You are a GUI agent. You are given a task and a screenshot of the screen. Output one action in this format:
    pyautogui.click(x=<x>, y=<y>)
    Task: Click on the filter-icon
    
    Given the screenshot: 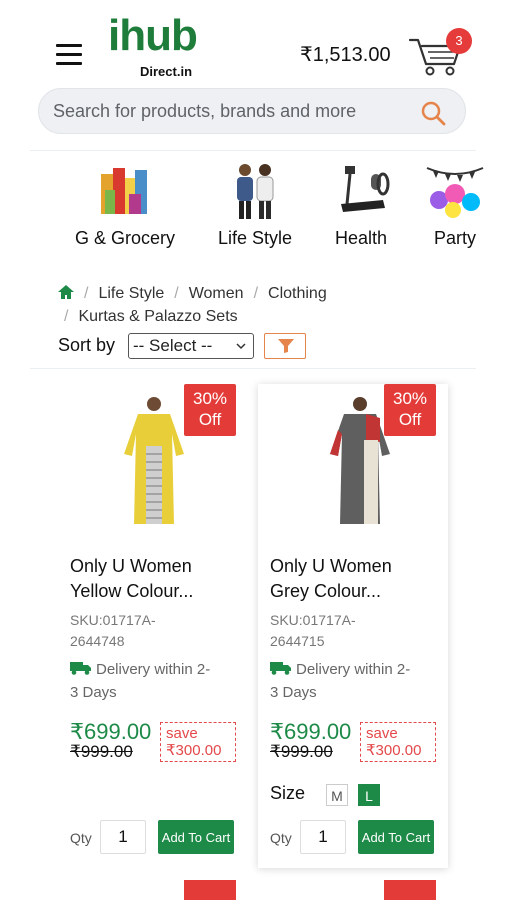 What is the action you would take?
    pyautogui.click(x=286, y=348)
    